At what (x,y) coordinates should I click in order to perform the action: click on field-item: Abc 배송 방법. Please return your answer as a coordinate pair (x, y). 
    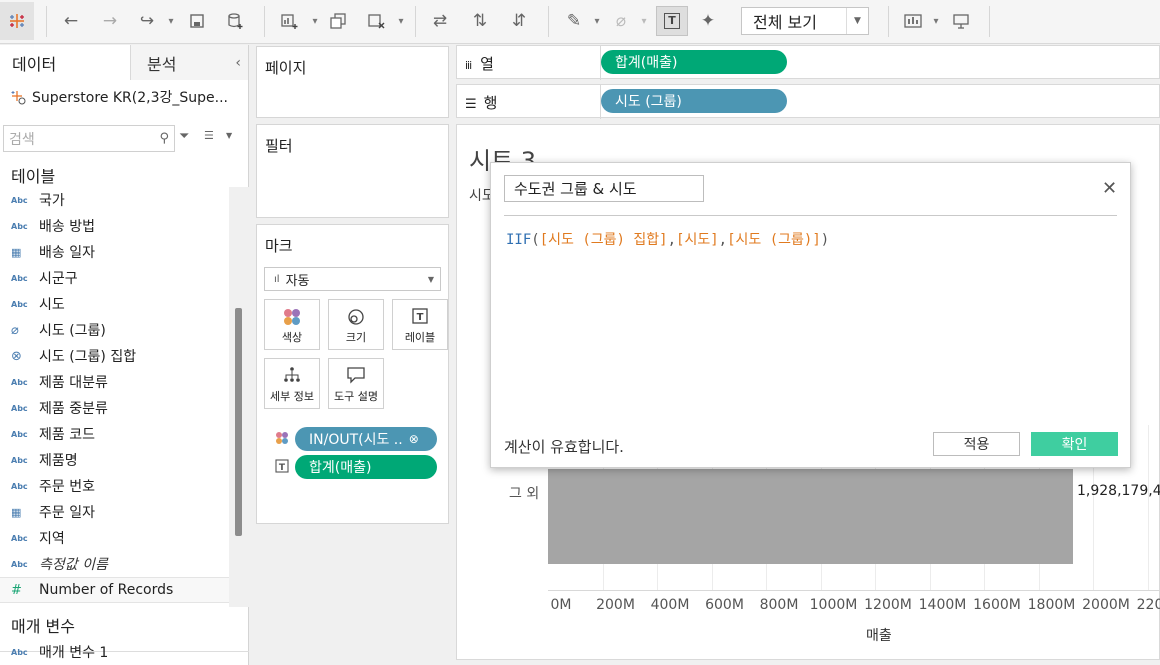
    Looking at the image, I should click on (114, 226).